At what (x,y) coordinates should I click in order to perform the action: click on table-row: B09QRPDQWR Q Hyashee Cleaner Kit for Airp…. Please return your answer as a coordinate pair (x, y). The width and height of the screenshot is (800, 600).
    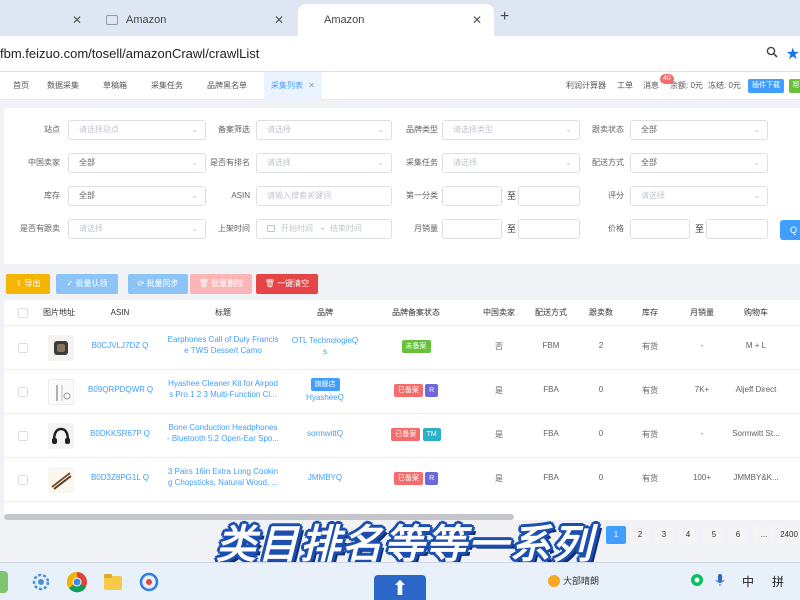
    Looking at the image, I should click on (402, 392).